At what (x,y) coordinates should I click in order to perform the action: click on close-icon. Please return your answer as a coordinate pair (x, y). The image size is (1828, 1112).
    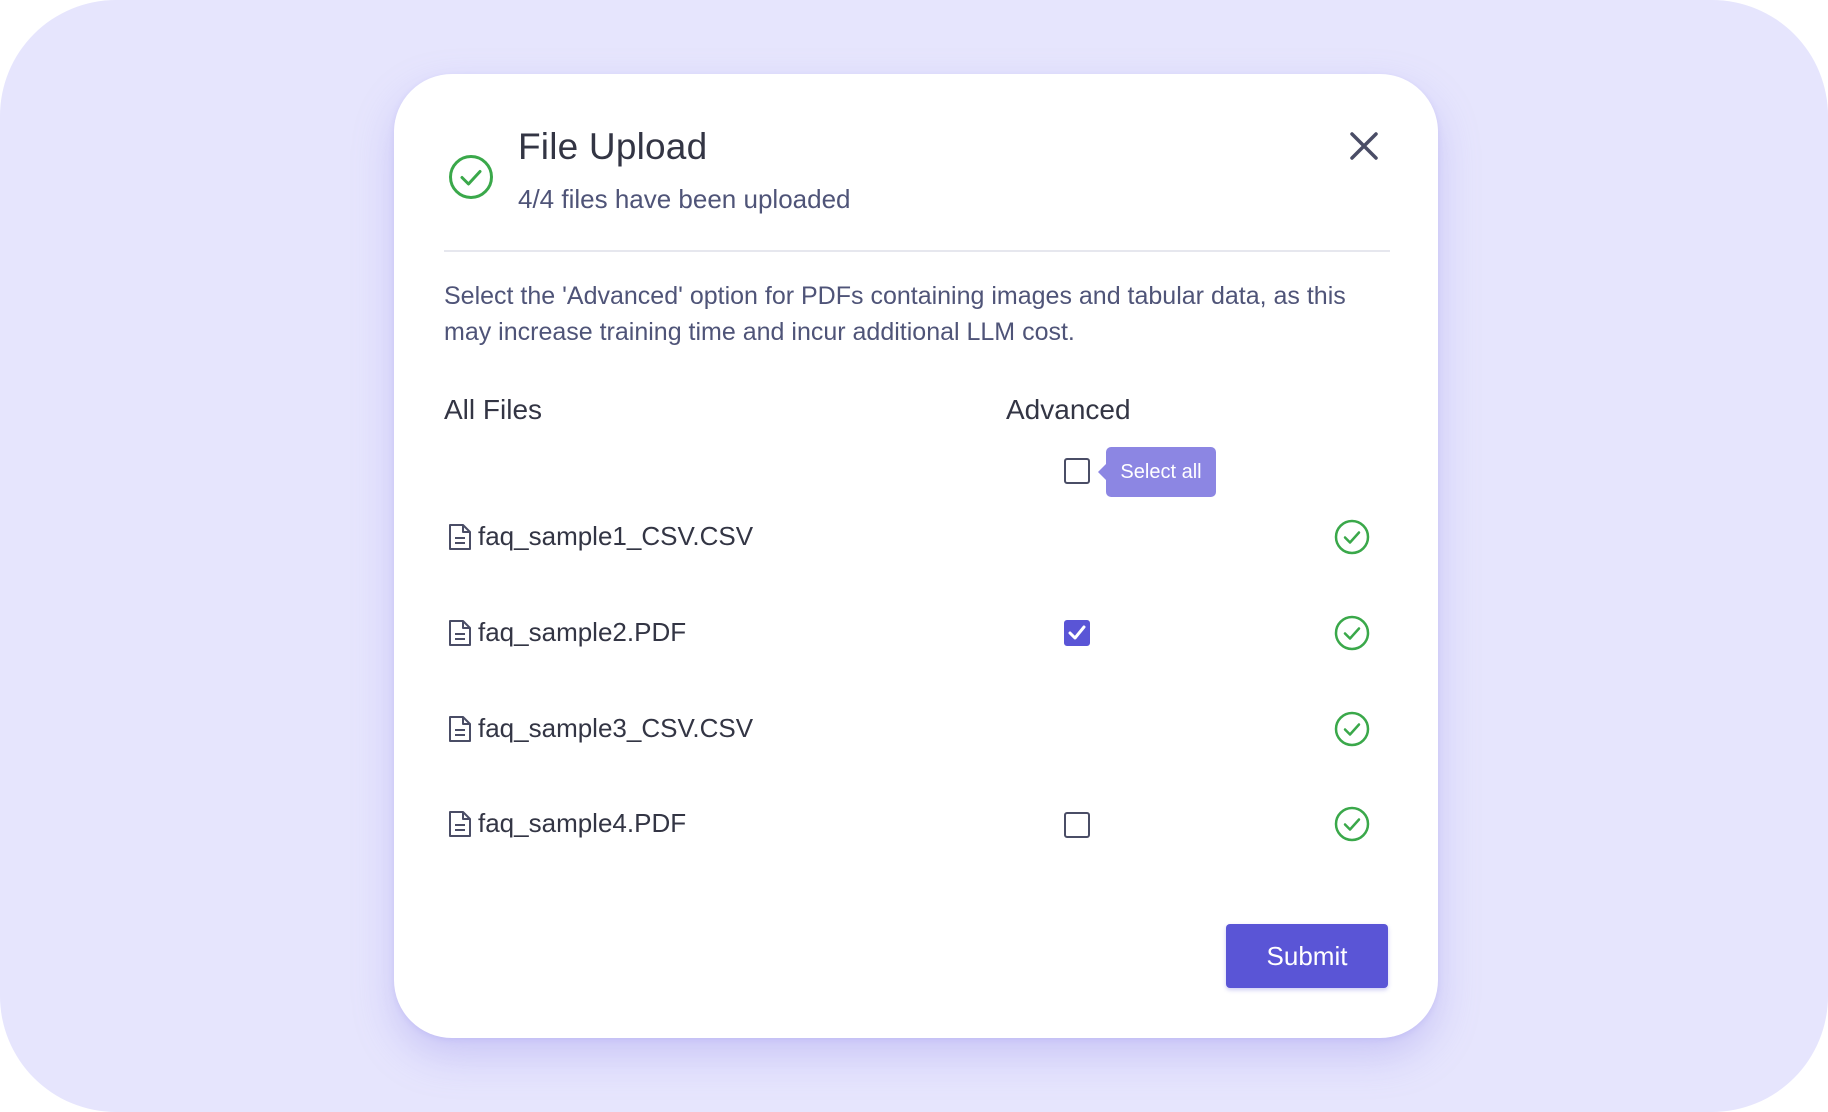
    Looking at the image, I should click on (1364, 146).